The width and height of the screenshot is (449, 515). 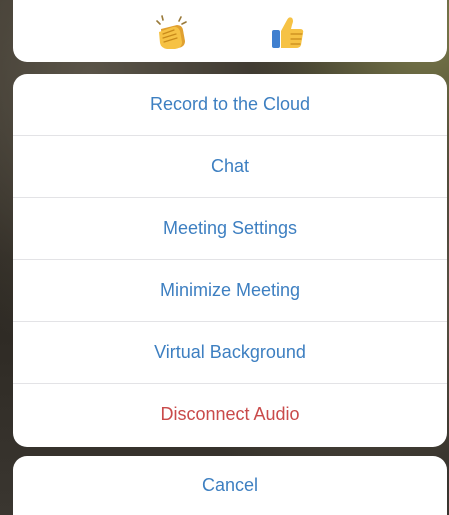 I want to click on thumbs-up-icon, so click(x=288, y=32).